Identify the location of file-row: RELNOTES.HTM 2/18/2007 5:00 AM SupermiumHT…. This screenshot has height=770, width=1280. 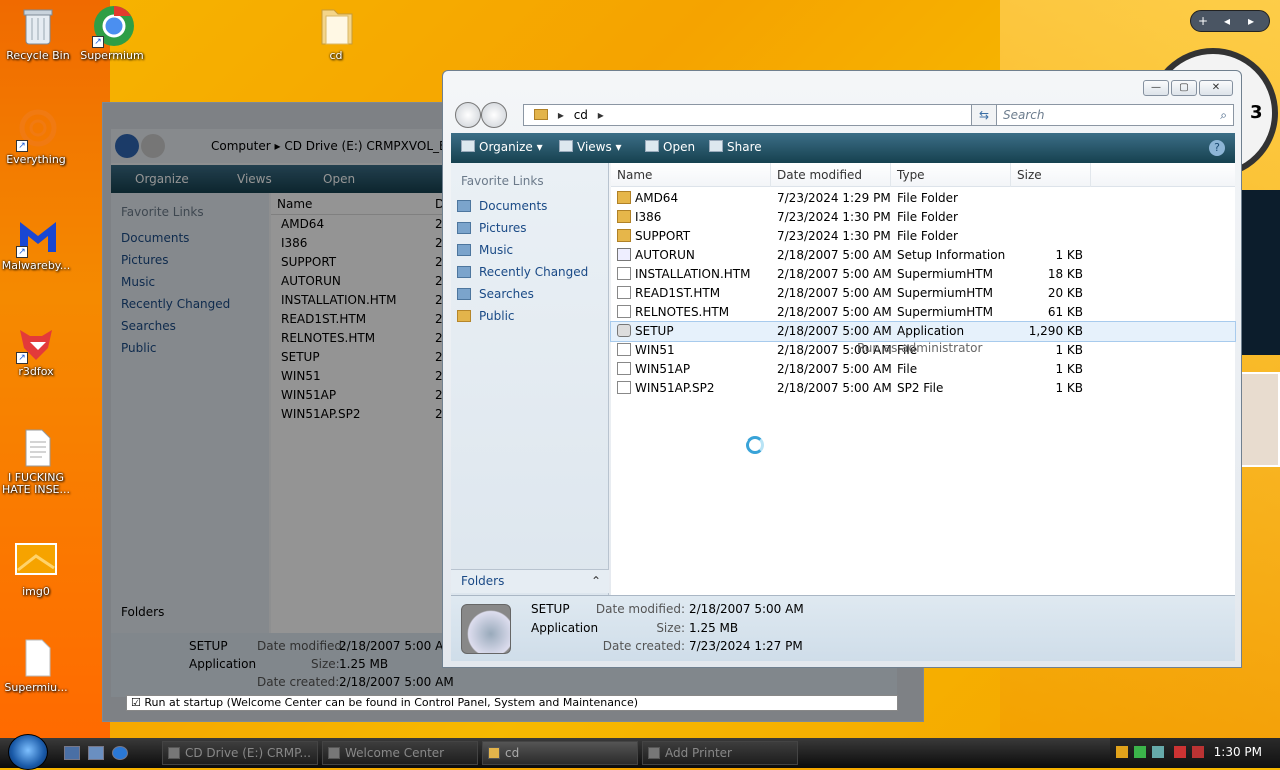
(923, 312).